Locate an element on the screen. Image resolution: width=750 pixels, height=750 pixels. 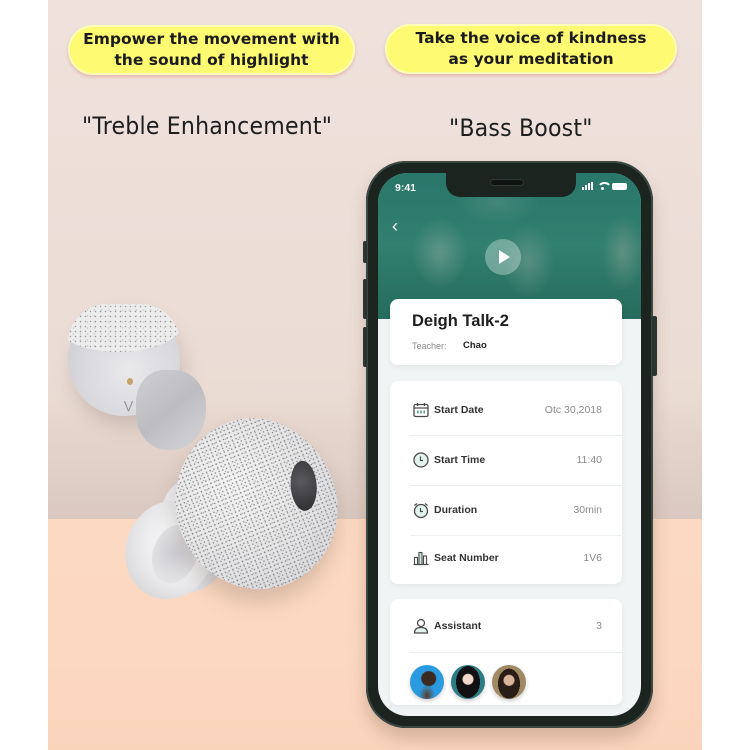
status-time: 9:41 is located at coordinates (406, 188).